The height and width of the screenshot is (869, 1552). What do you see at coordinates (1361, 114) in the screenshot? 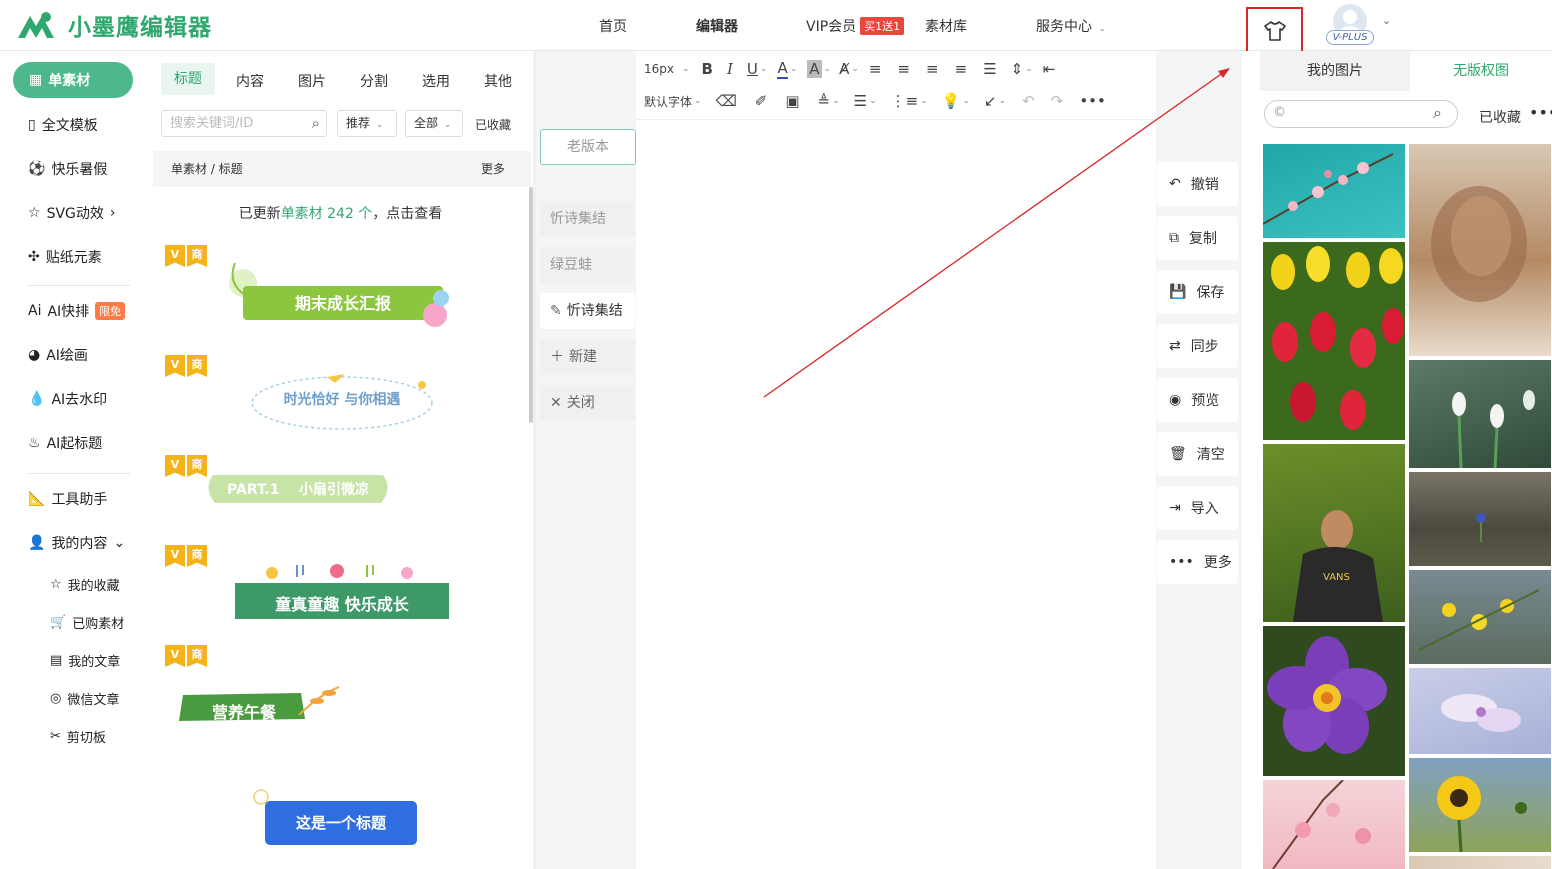
I see `image-search-input: © ⌕` at bounding box center [1361, 114].